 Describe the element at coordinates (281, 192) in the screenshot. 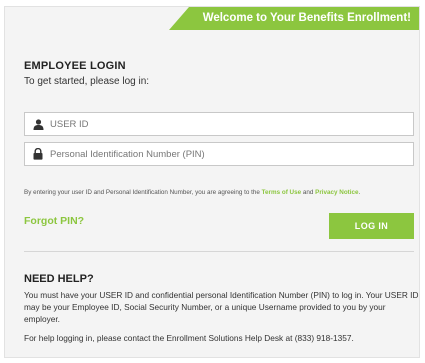

I see `terms-of-use-link: Terms of Use` at that location.